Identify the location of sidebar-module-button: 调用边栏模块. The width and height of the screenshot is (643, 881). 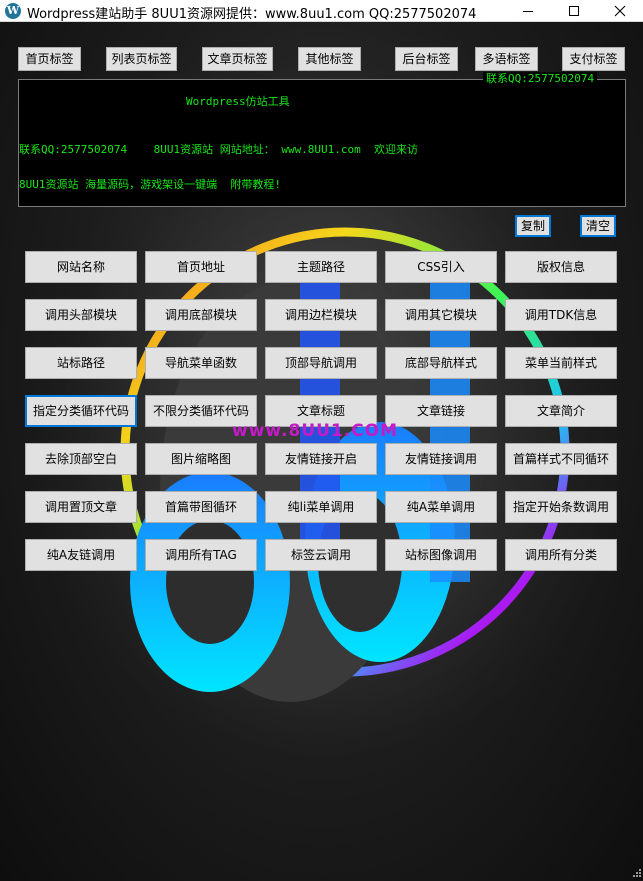
(321, 315).